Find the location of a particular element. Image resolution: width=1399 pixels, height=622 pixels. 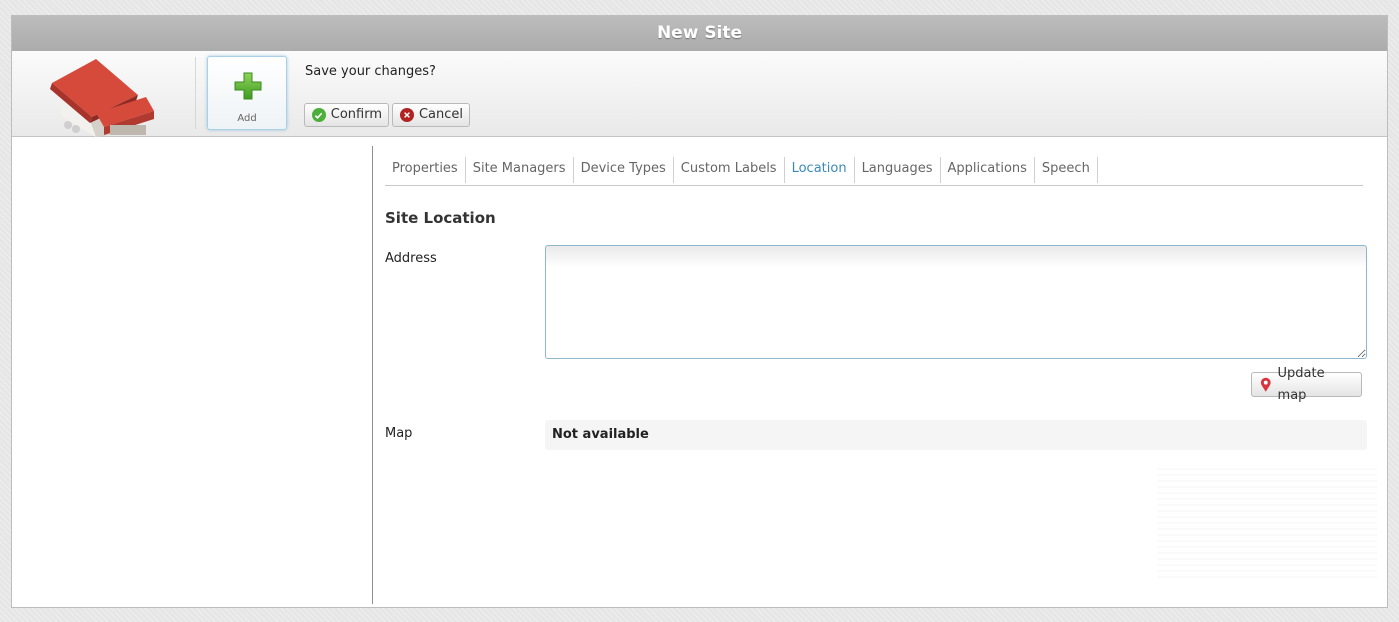

window-title: New Site is located at coordinates (699, 33).